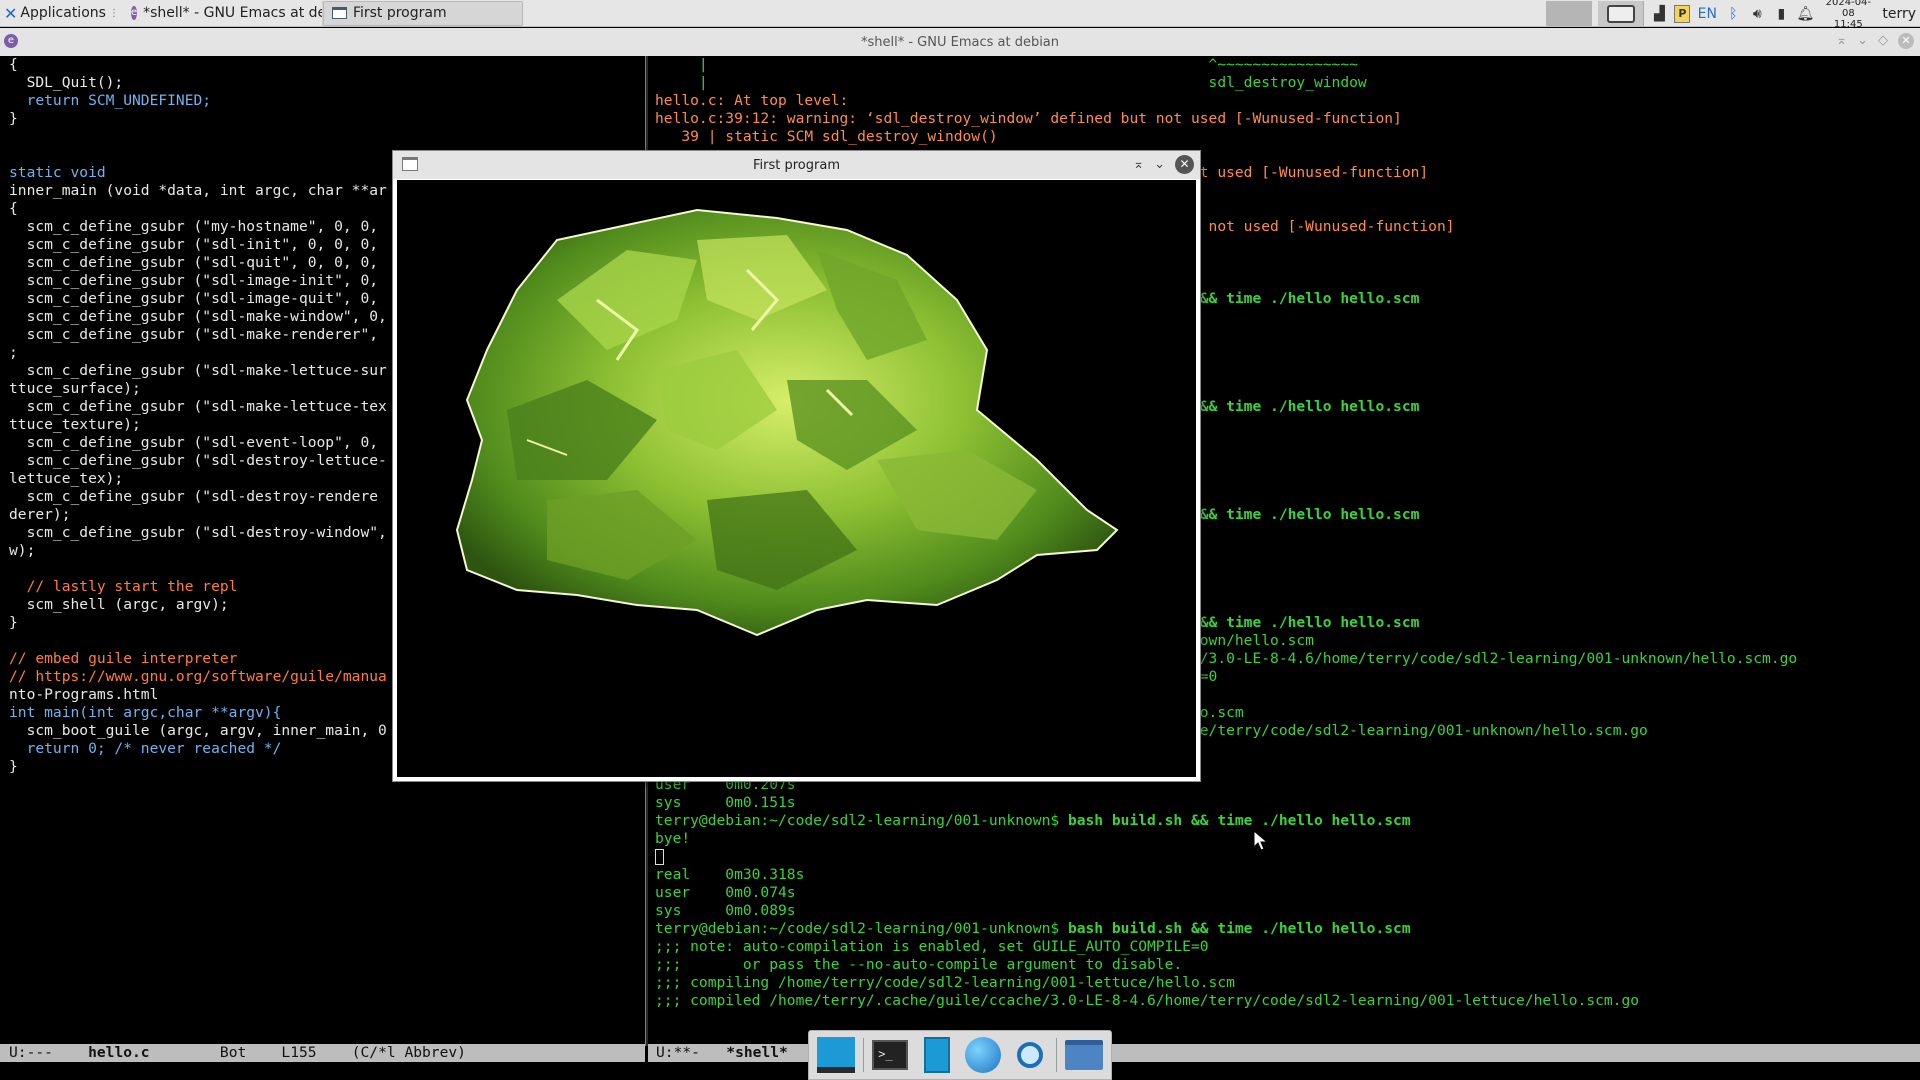 The width and height of the screenshot is (1920, 1080). I want to click on applications-menu: ✕ Applications ⋮, so click(61, 13).